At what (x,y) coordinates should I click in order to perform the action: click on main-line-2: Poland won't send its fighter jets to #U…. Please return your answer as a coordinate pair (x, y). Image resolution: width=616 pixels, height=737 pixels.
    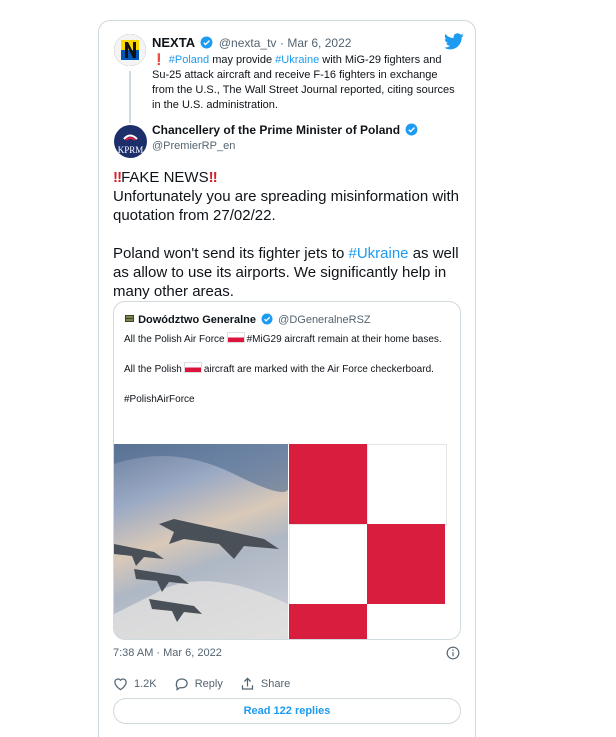
    Looking at the image, I should click on (289, 272).